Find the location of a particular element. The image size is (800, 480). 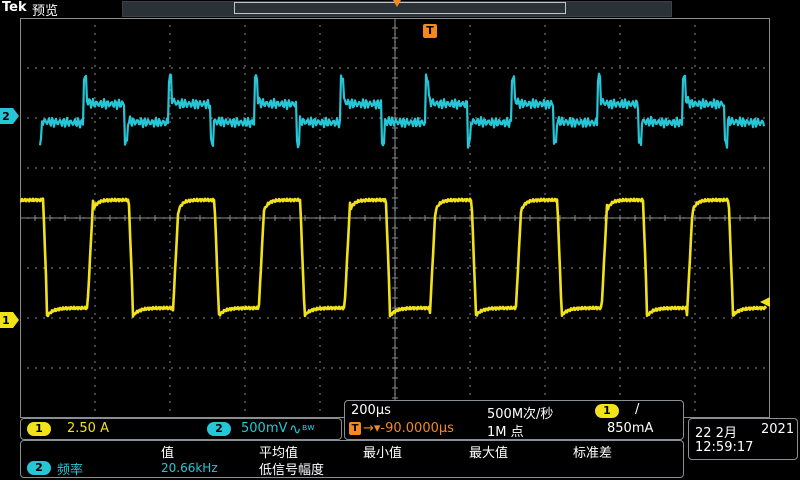

trigger-point-marker: T is located at coordinates (430, 31).